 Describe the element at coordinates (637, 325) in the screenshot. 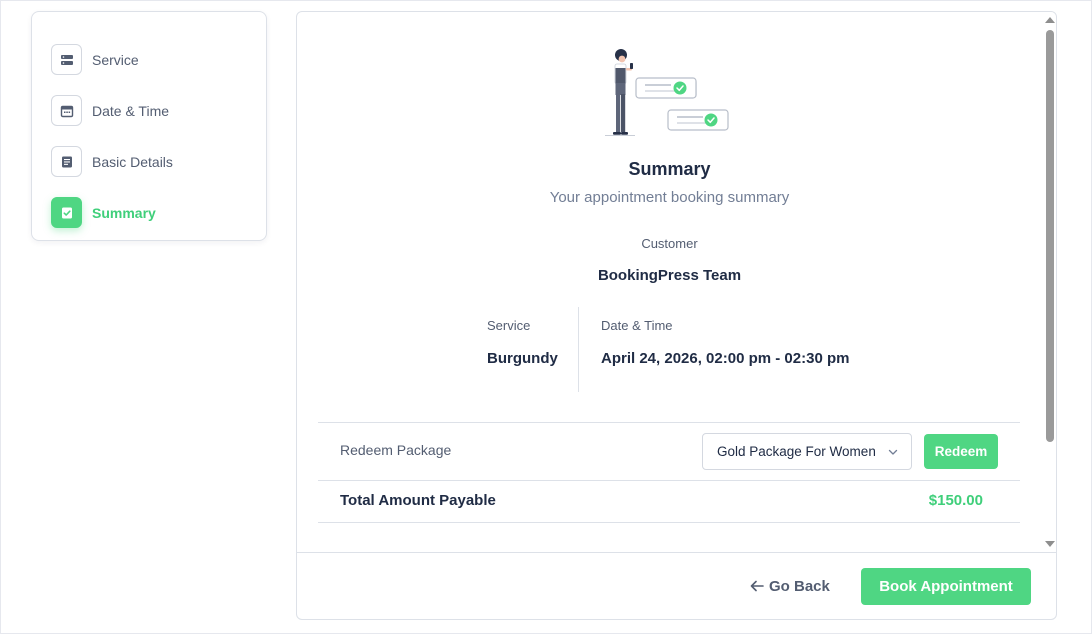

I see `datetime-label: Date & Time` at that location.